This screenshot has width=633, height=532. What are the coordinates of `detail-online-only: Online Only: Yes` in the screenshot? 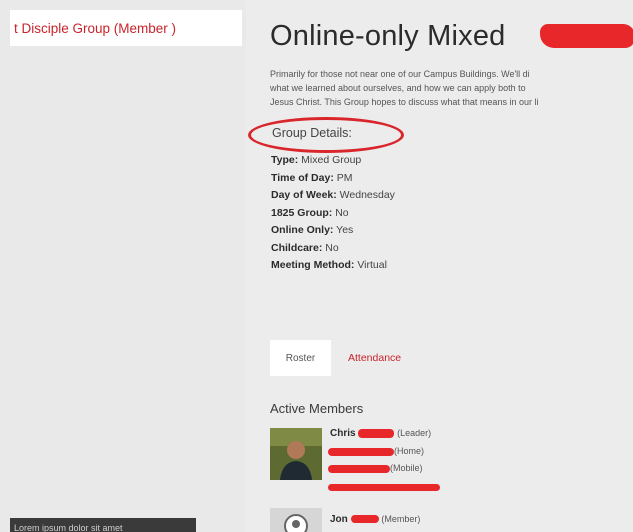 It's located at (312, 230).